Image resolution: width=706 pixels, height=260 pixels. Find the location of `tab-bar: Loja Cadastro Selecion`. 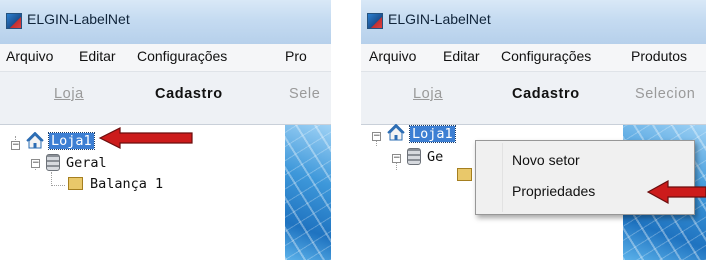

tab-bar: Loja Cadastro Selecion is located at coordinates (533, 98).